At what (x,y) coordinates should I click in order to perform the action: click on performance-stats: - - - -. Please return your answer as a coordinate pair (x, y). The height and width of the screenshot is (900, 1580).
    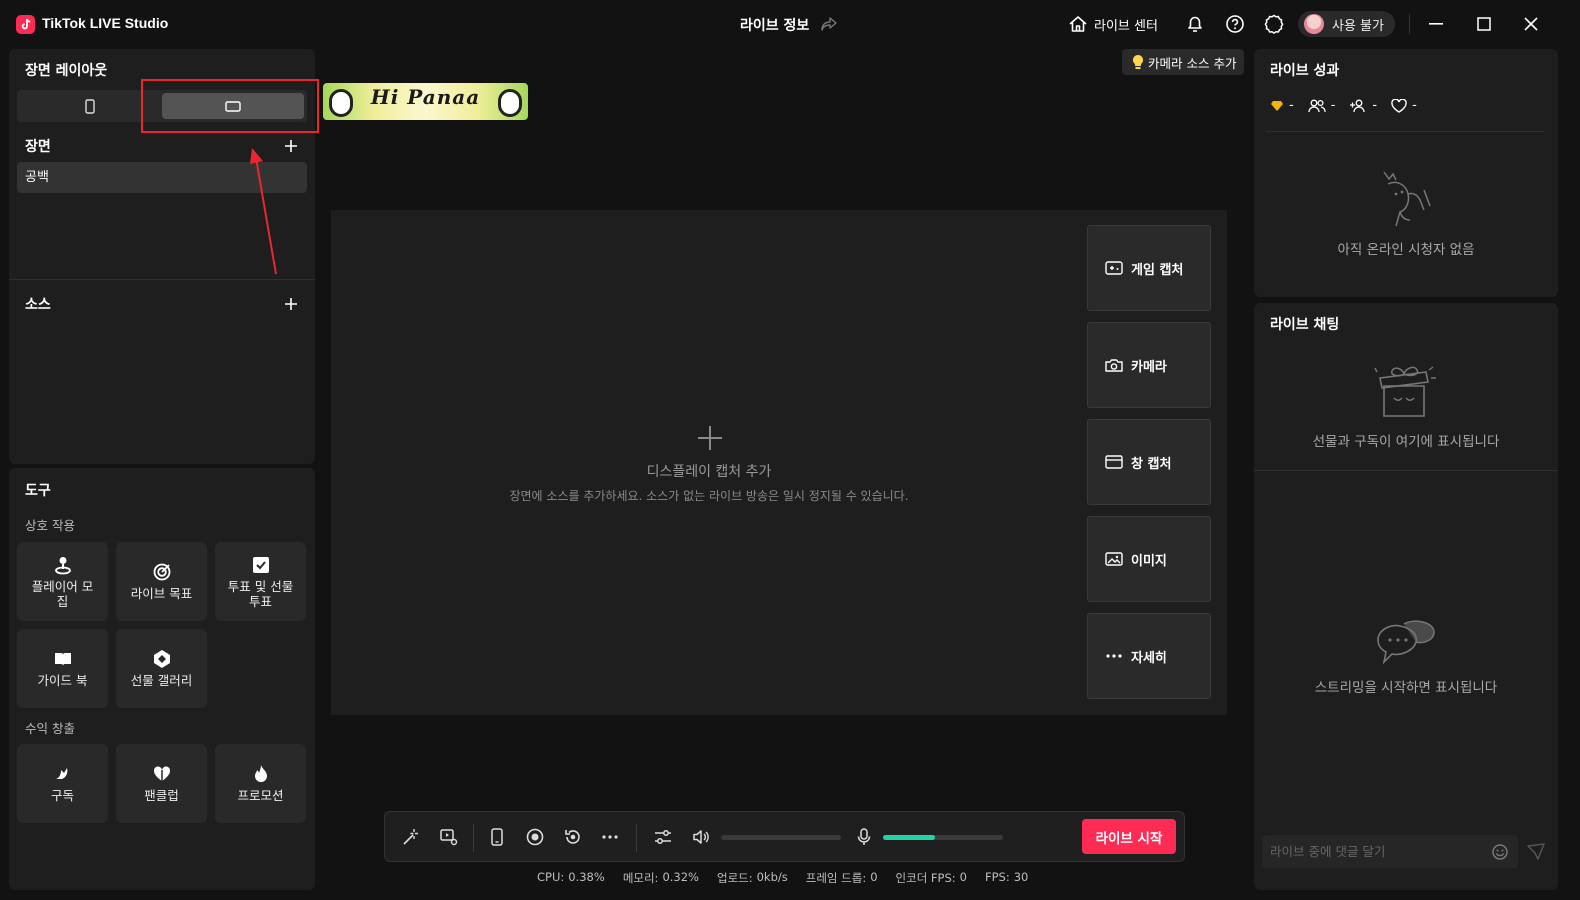
    Looking at the image, I should click on (1343, 105).